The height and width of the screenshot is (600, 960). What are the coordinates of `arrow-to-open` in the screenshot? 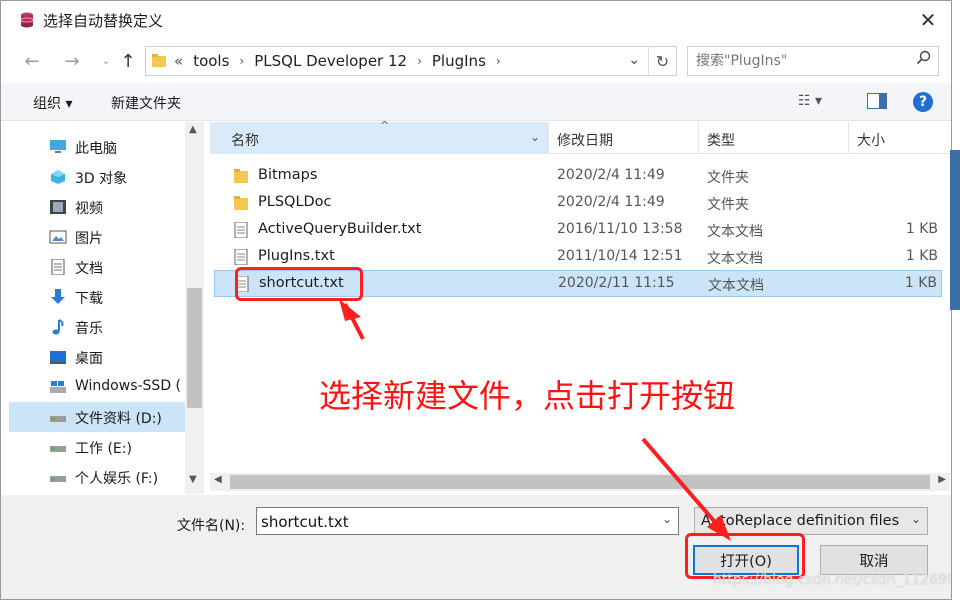 It's located at (682, 484).